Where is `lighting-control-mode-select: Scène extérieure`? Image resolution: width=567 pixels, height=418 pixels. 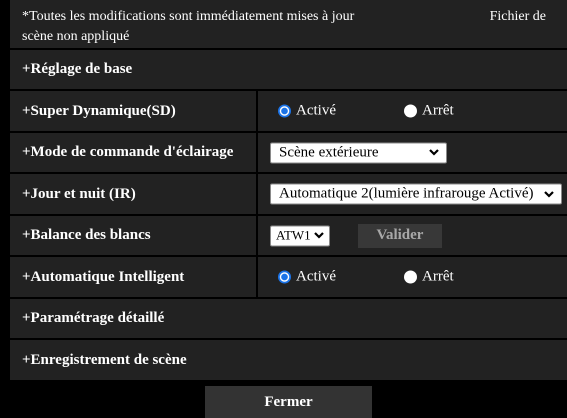
lighting-control-mode-select: Scène extérieure is located at coordinates (358, 152).